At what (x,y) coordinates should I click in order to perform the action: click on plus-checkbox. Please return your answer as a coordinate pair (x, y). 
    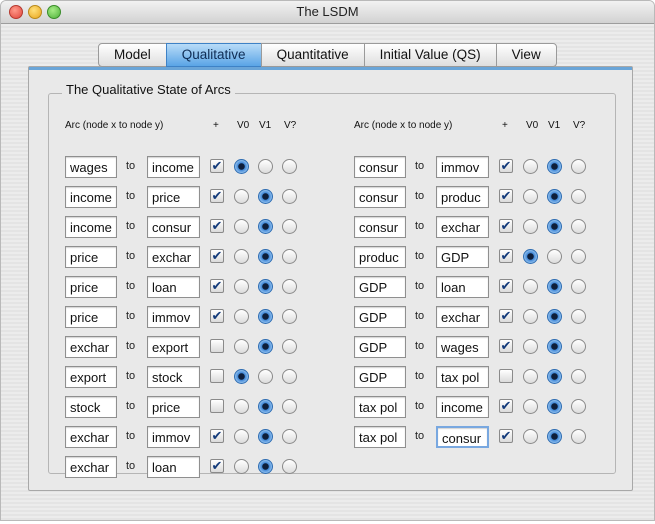
    Looking at the image, I should click on (506, 376).